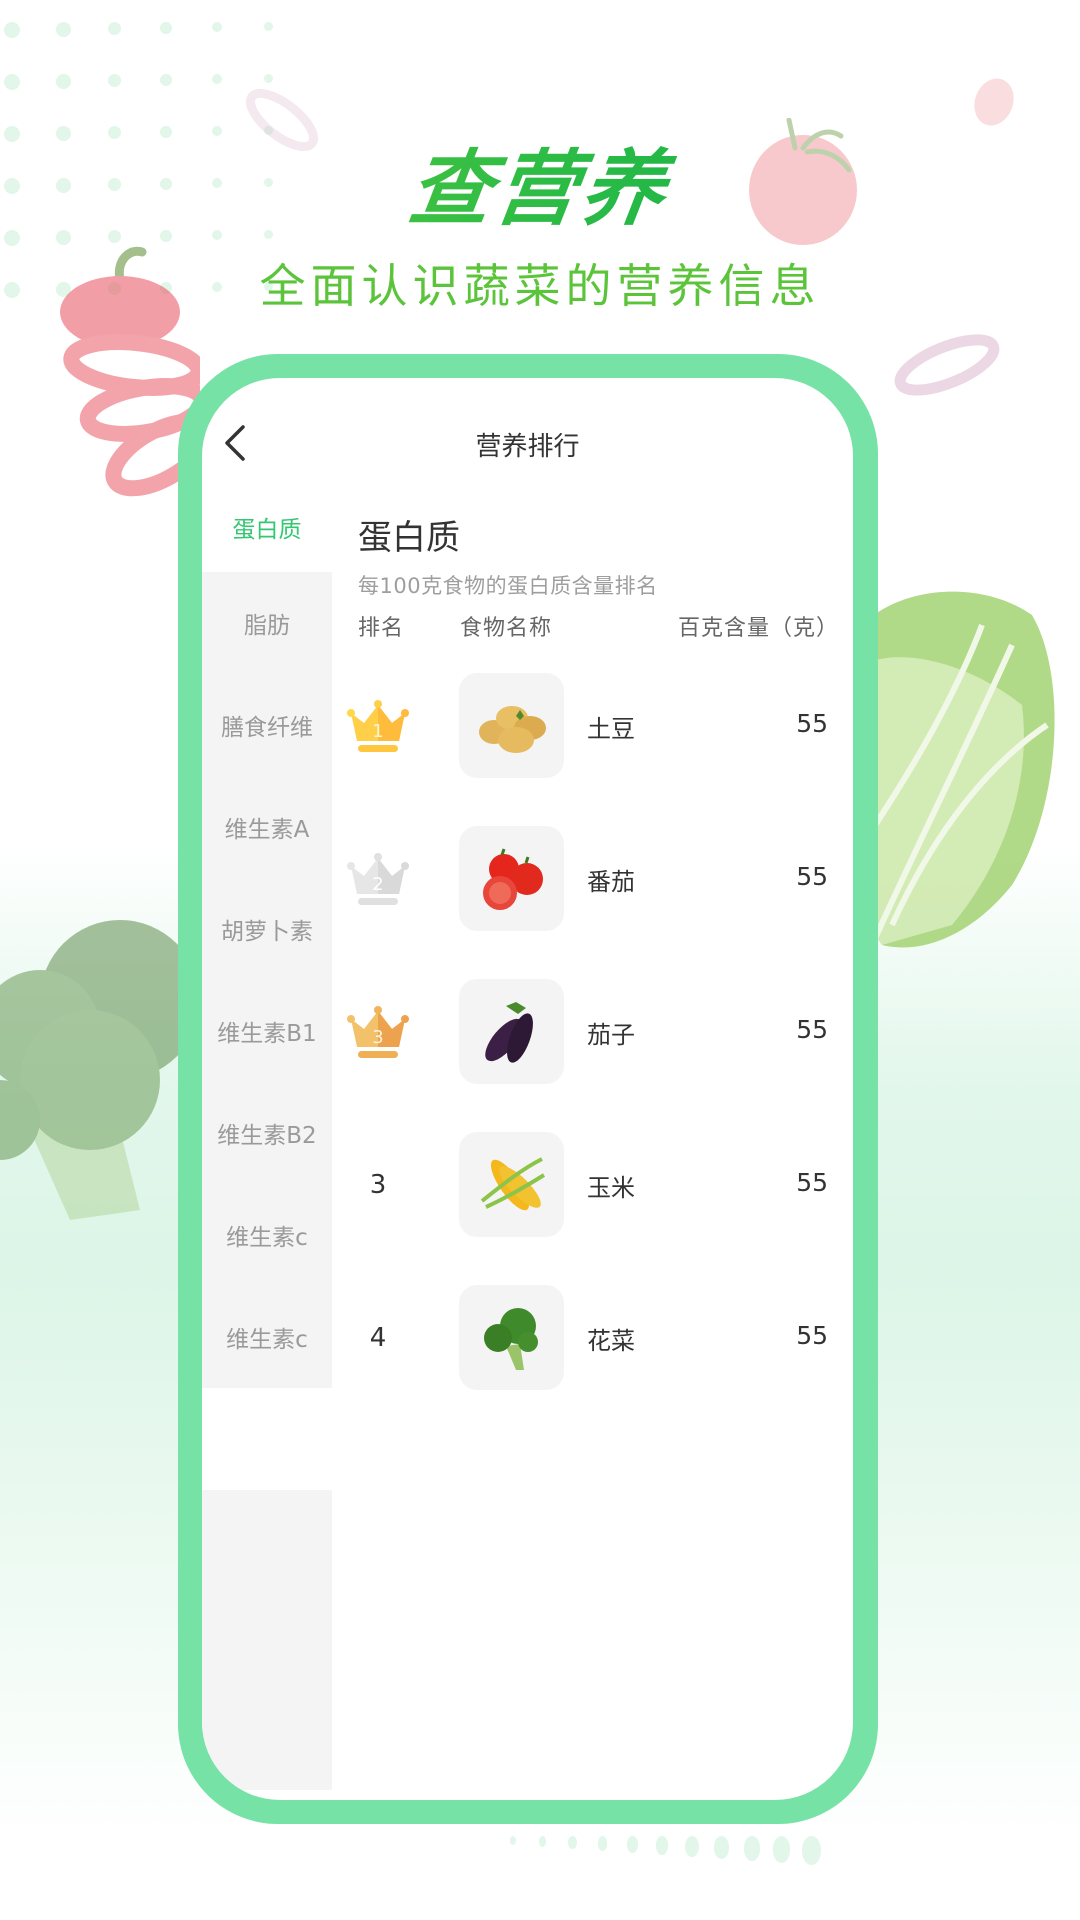 The width and height of the screenshot is (1080, 1920). What do you see at coordinates (994, 102) in the screenshot?
I see `tomato-slice-decoration` at bounding box center [994, 102].